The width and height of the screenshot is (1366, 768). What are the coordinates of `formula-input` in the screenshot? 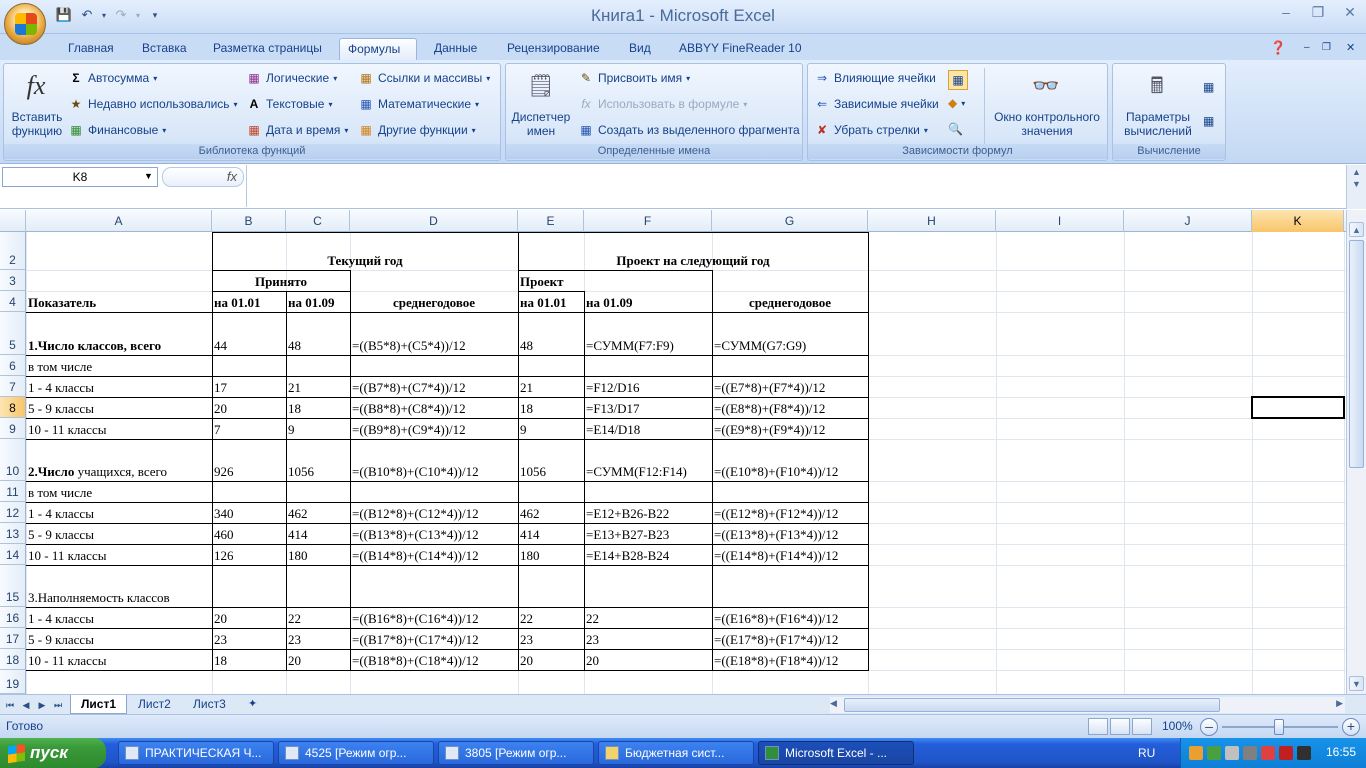 It's located at (796, 186).